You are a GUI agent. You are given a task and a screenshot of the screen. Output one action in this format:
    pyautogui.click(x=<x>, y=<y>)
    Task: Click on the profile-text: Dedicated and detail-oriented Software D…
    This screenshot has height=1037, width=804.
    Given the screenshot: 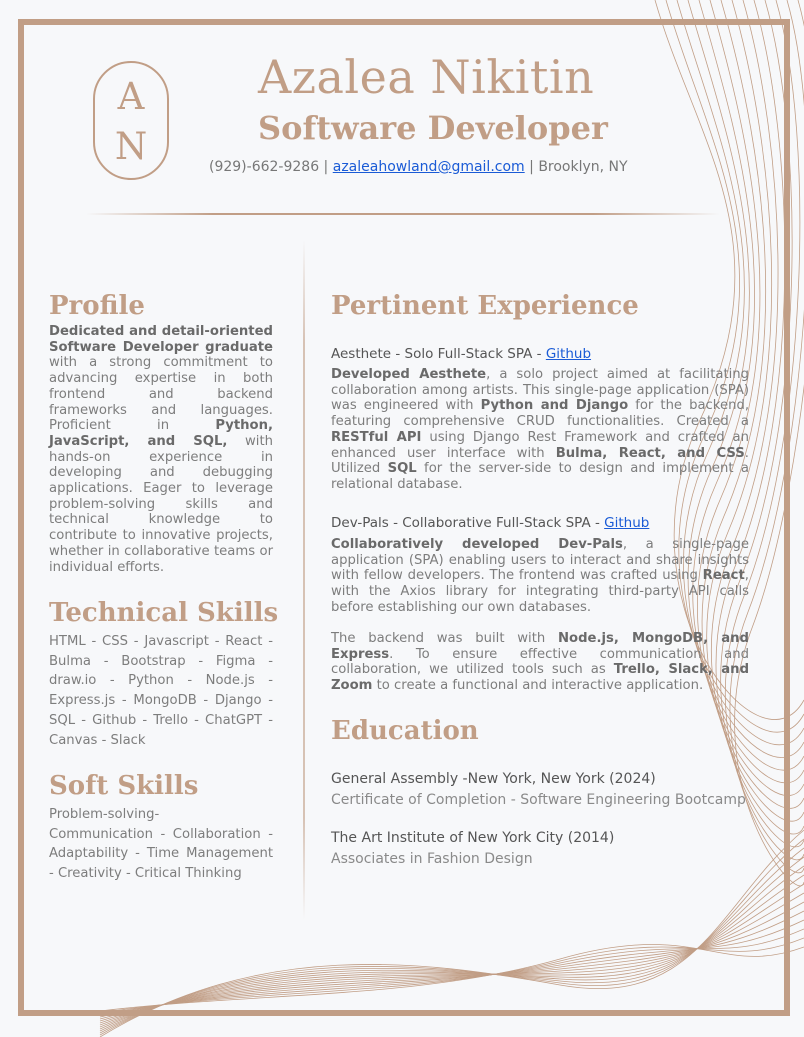 What is the action you would take?
    pyautogui.click(x=161, y=449)
    